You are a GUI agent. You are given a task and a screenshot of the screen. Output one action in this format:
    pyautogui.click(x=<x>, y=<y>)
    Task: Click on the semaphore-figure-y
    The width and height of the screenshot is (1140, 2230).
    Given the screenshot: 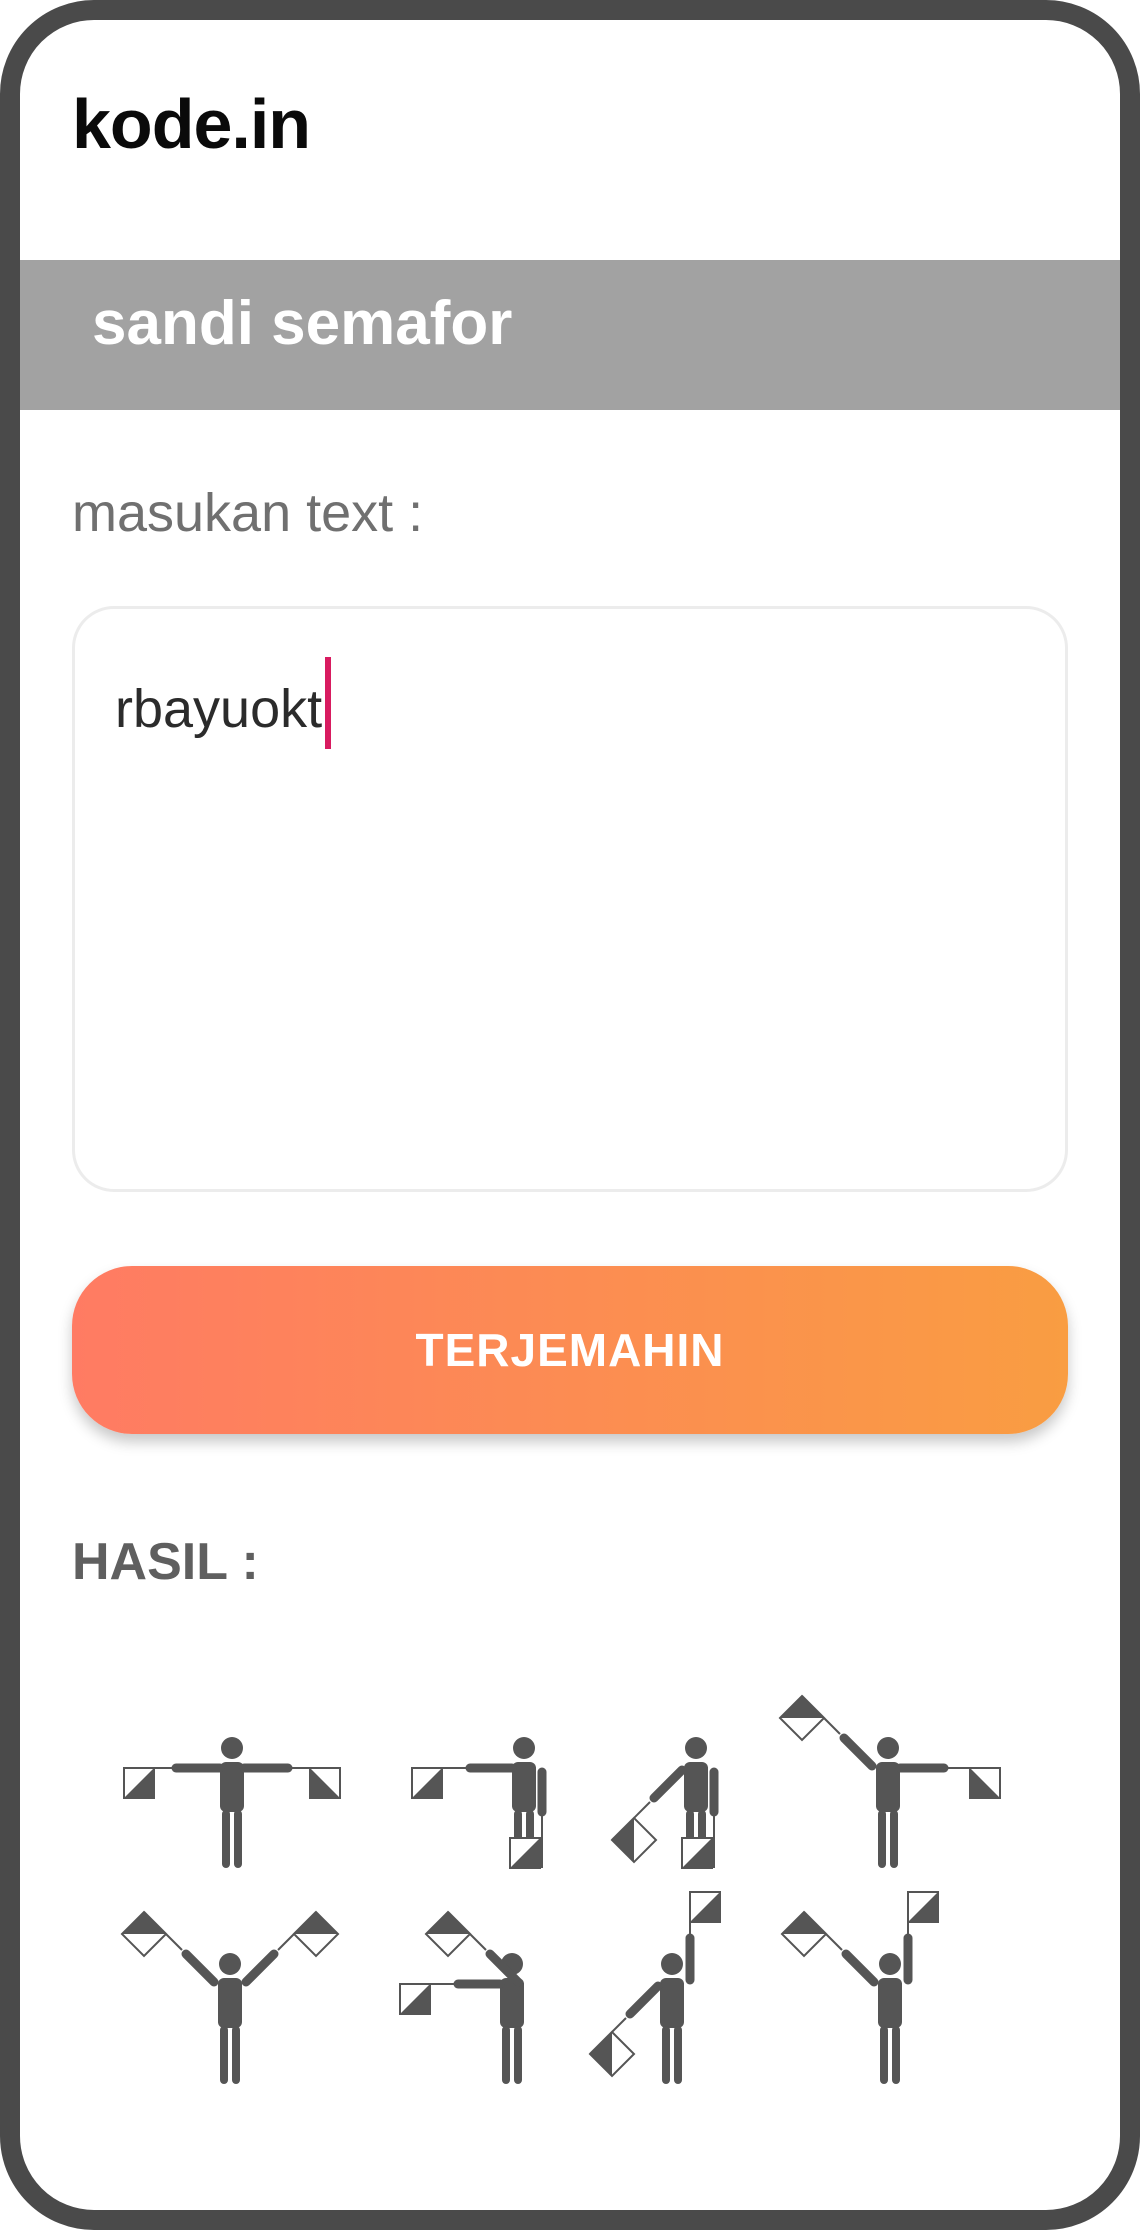 What is the action you would take?
    pyautogui.click(x=888, y=1772)
    